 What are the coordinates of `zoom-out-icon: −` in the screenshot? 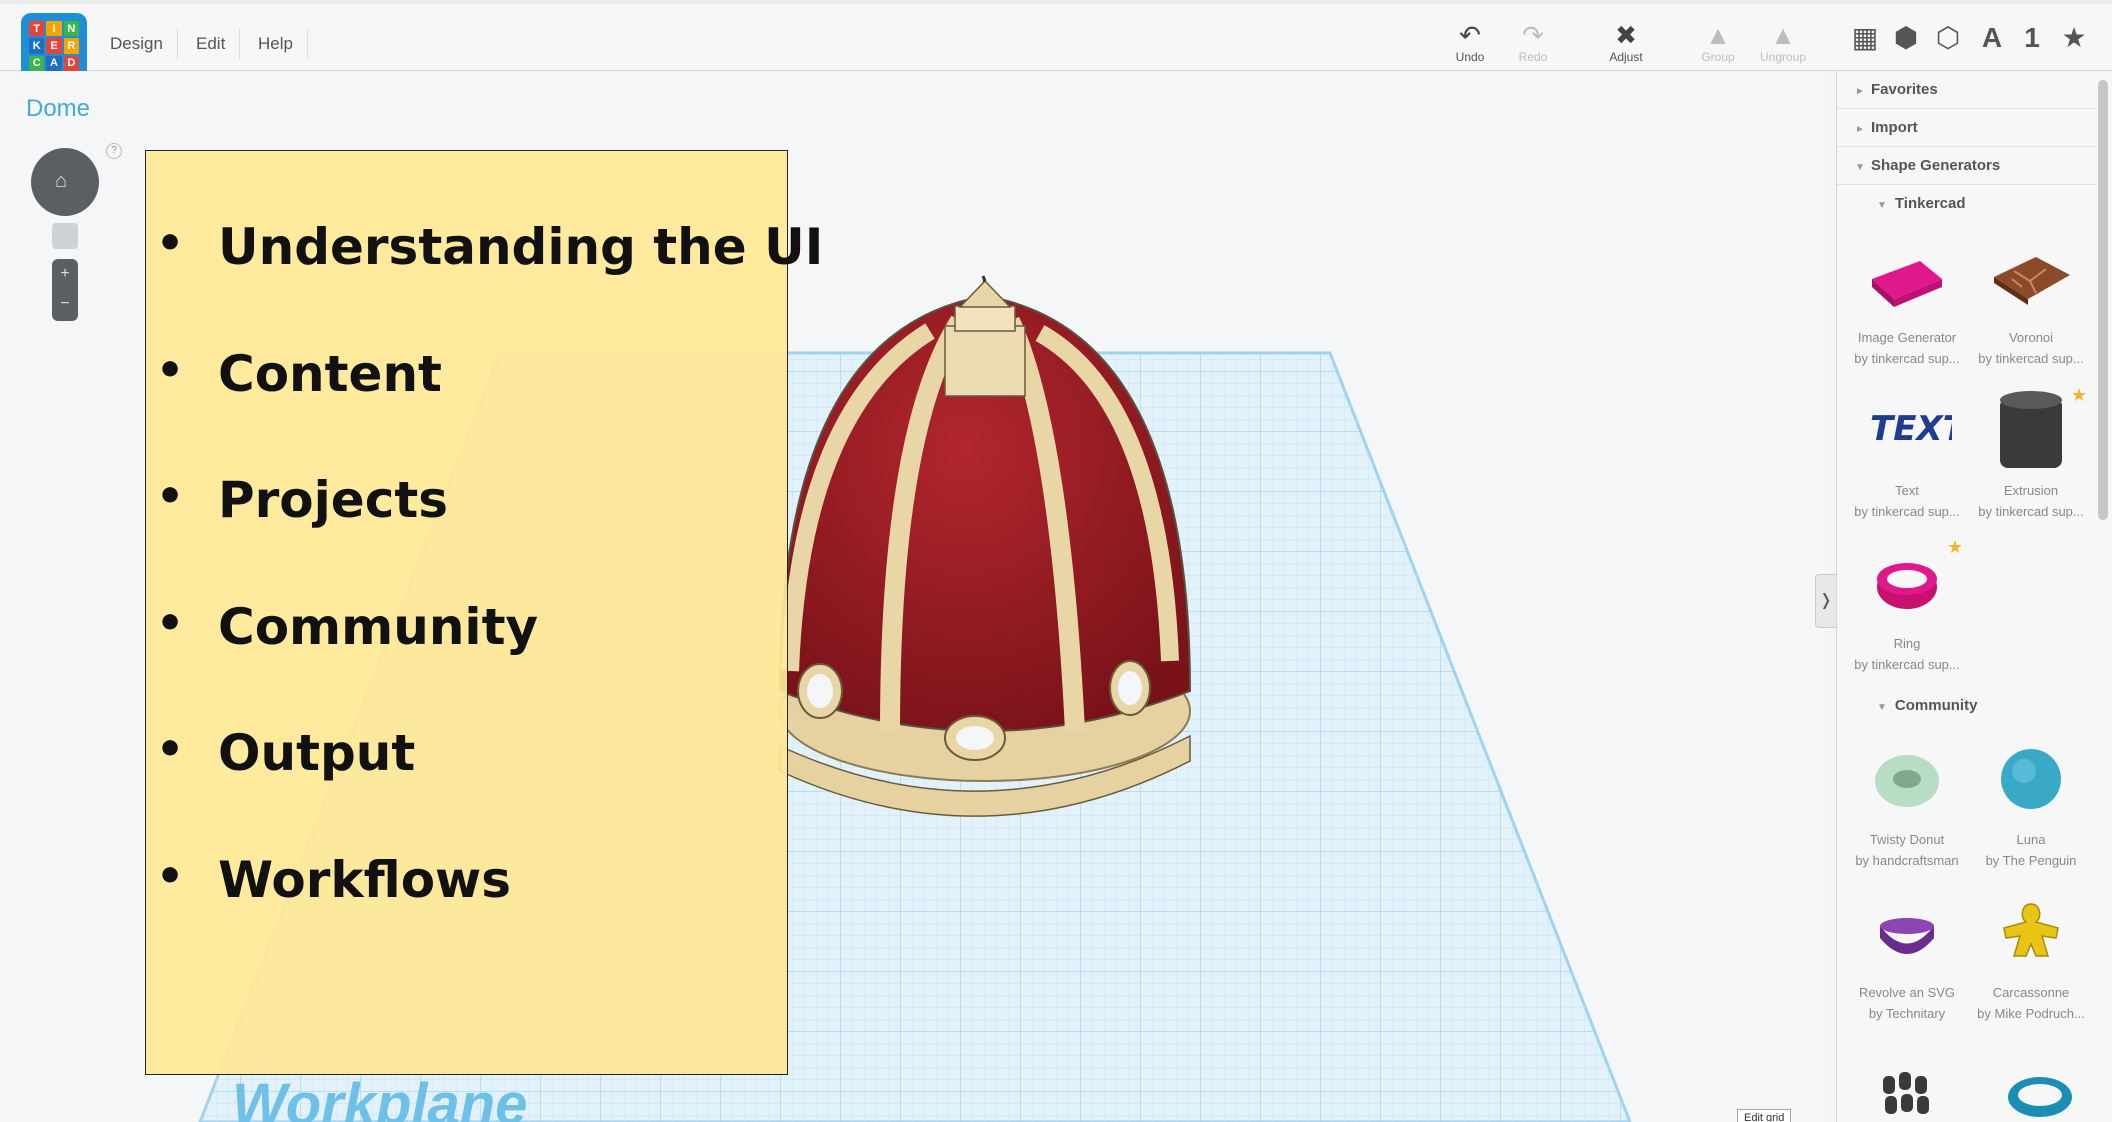 It's located at (65, 304).